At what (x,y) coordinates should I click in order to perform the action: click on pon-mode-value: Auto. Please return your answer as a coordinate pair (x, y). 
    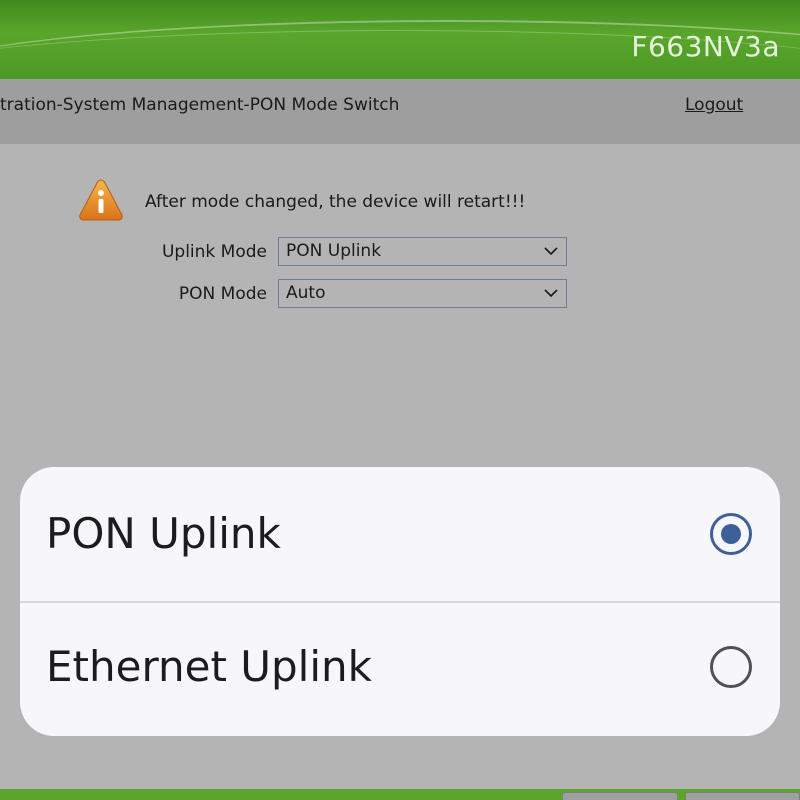
    Looking at the image, I should click on (306, 293).